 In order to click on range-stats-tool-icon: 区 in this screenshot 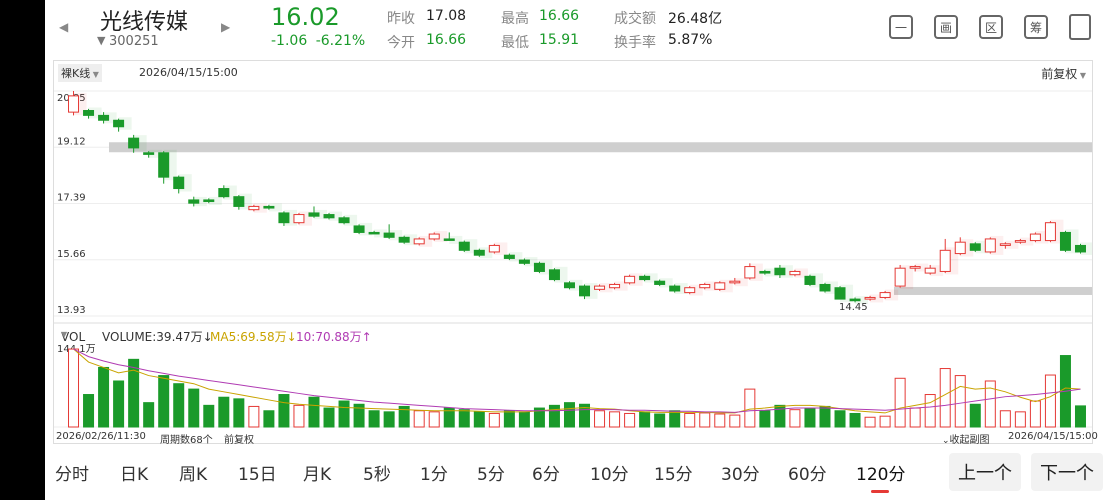, I will do `click(991, 27)`.